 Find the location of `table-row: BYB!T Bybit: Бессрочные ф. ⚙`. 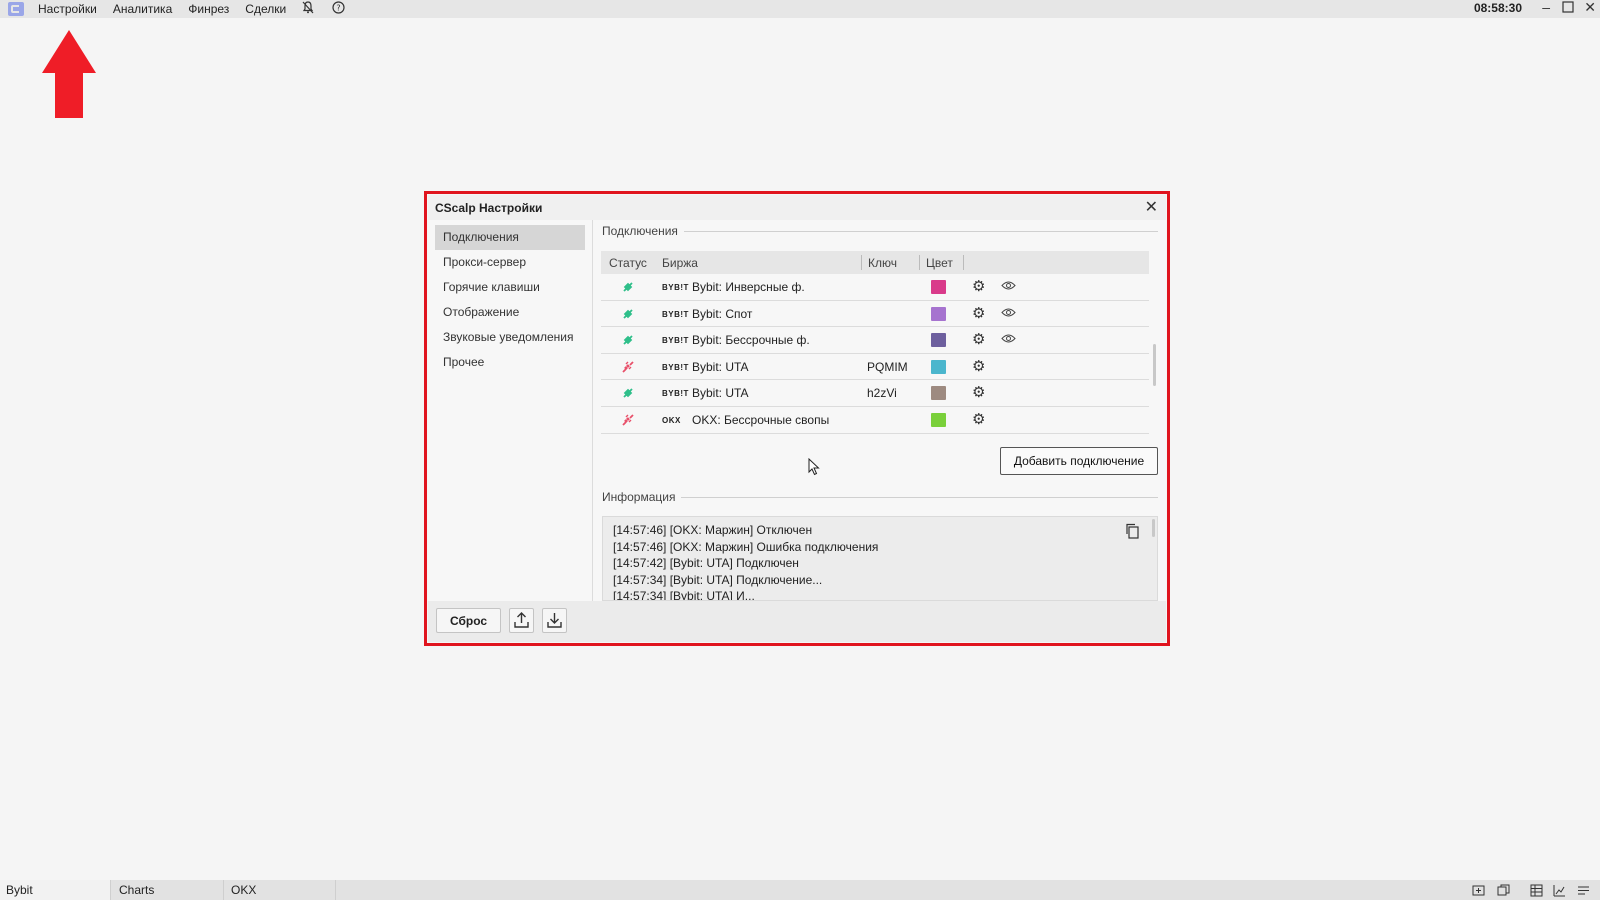

table-row: BYB!T Bybit: Бессрочные ф. ⚙ is located at coordinates (875, 340).